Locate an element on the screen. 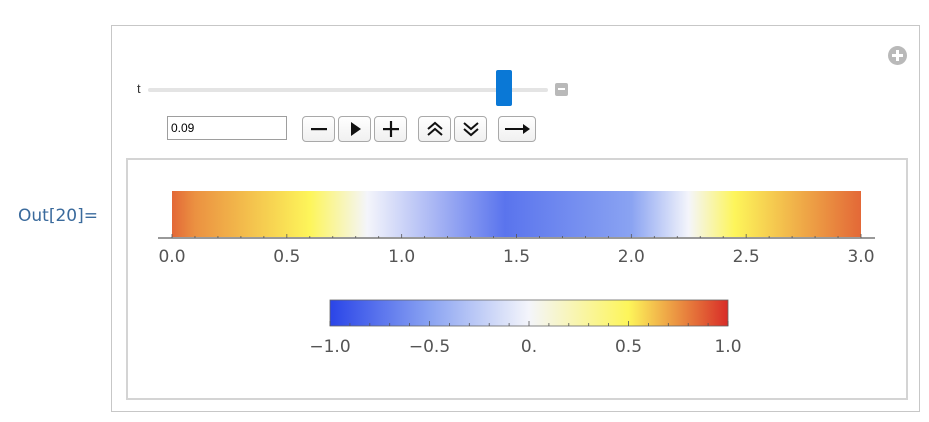 The image size is (929, 422). slower-button is located at coordinates (470, 129).